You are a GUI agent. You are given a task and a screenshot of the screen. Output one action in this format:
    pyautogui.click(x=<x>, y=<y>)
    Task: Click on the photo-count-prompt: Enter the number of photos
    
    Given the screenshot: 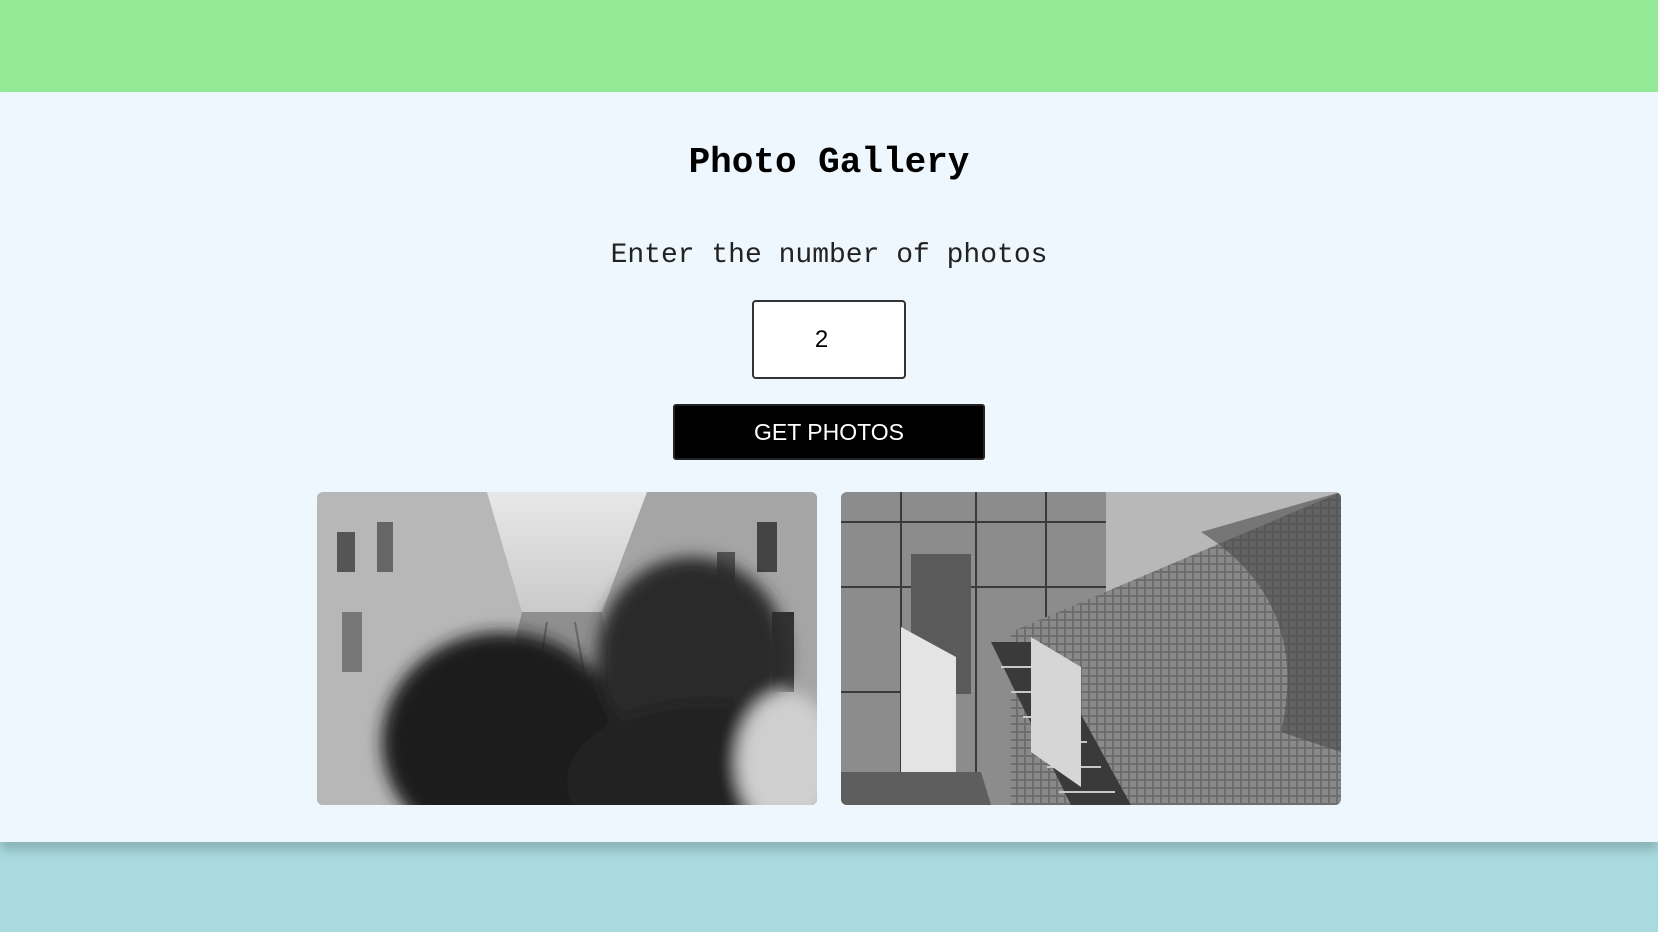 What is the action you would take?
    pyautogui.click(x=829, y=255)
    